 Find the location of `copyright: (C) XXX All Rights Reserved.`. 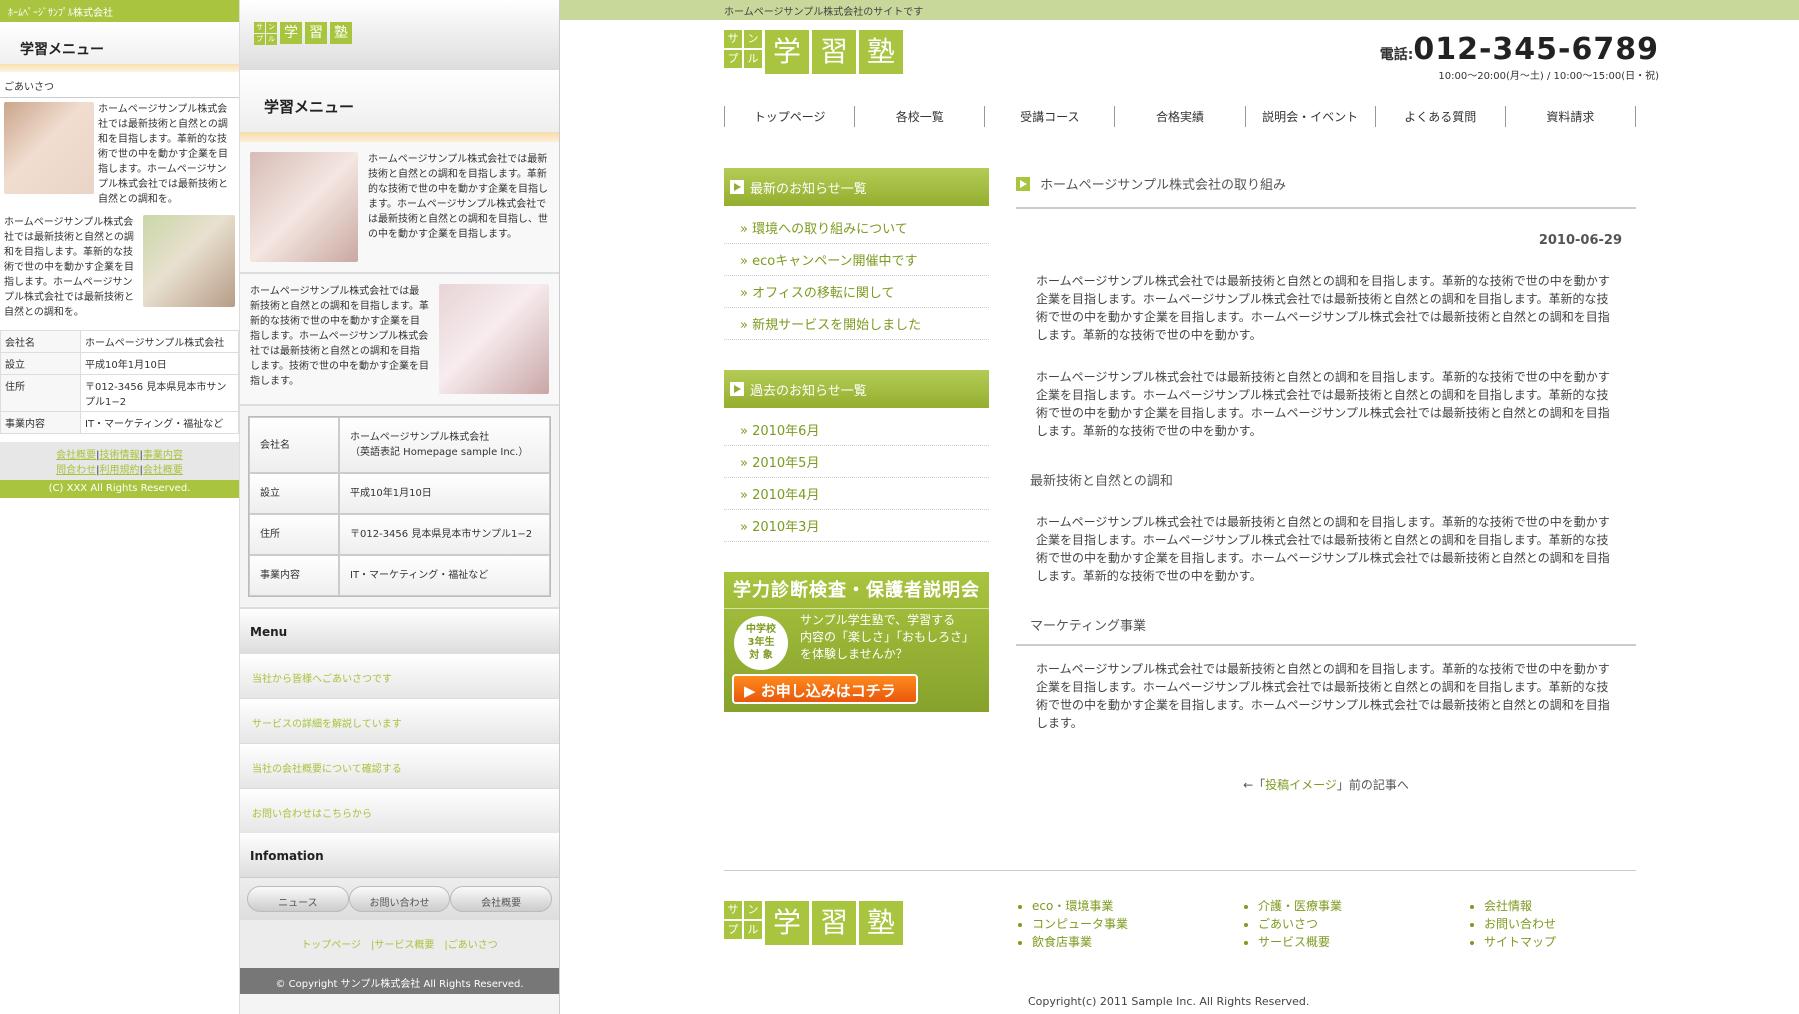

copyright: (C) XXX All Rights Reserved. is located at coordinates (119, 489).